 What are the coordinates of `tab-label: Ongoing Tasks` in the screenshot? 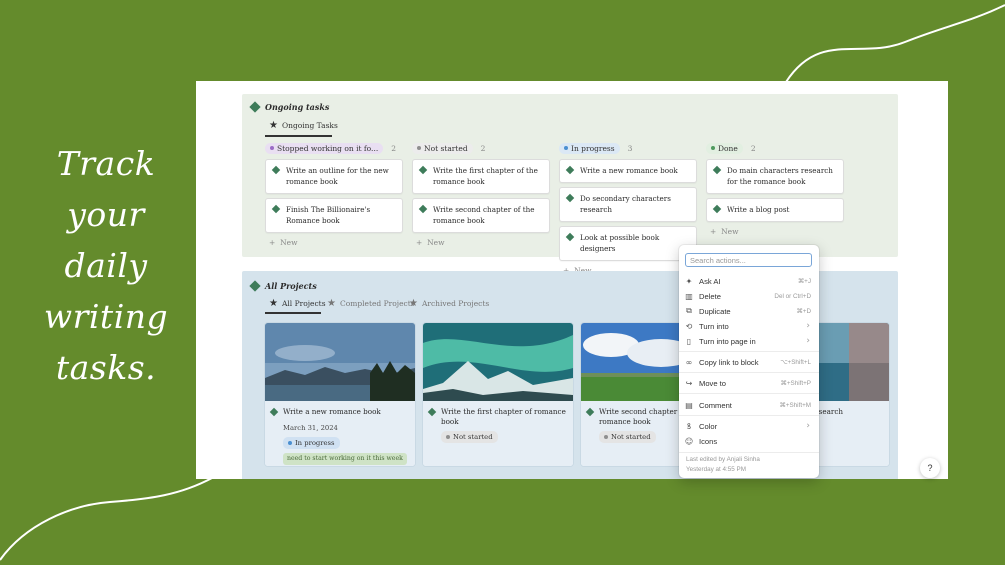 It's located at (309, 125).